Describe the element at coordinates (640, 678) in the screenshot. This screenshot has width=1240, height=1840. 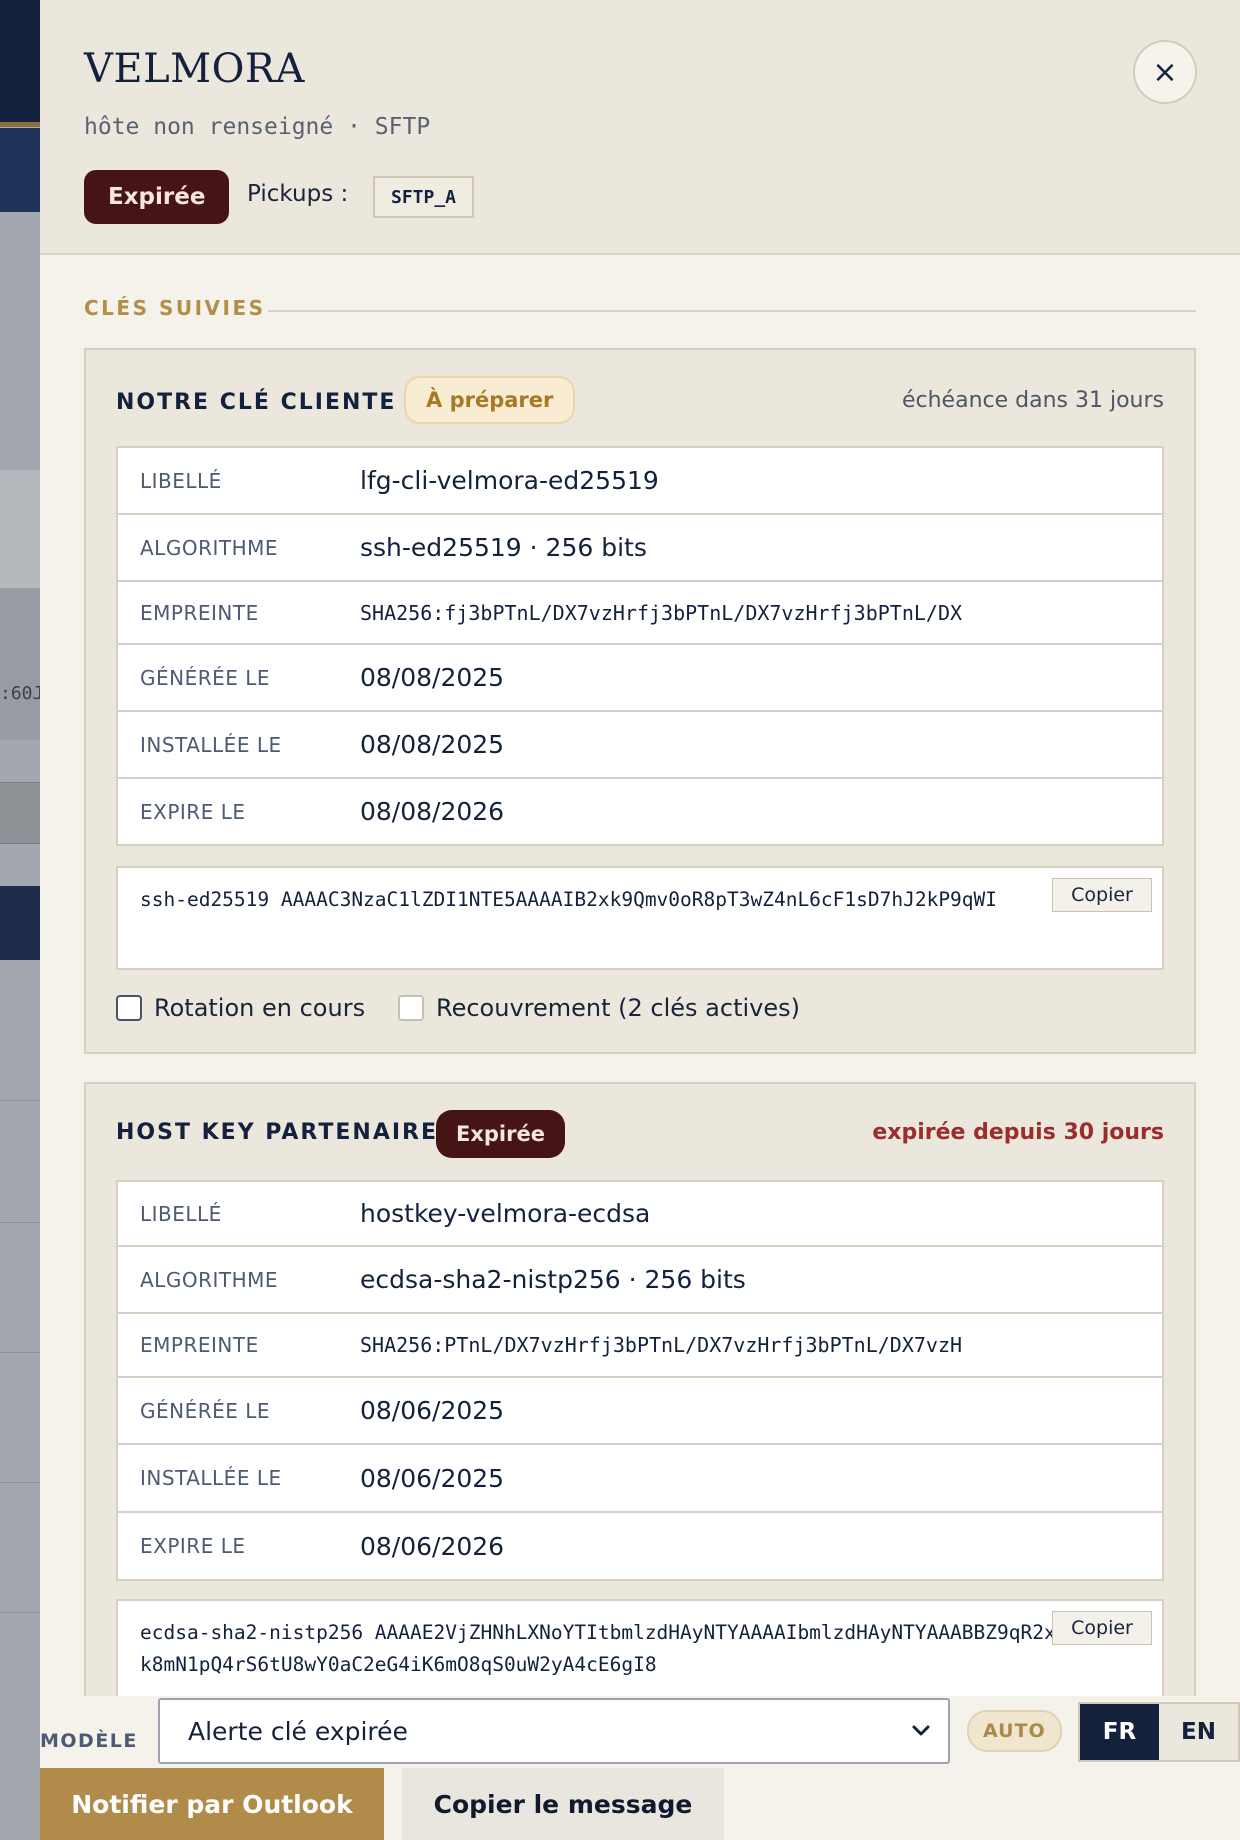
I see `detail-row: GÉNÉRÉE LE 08/08/2025` at that location.